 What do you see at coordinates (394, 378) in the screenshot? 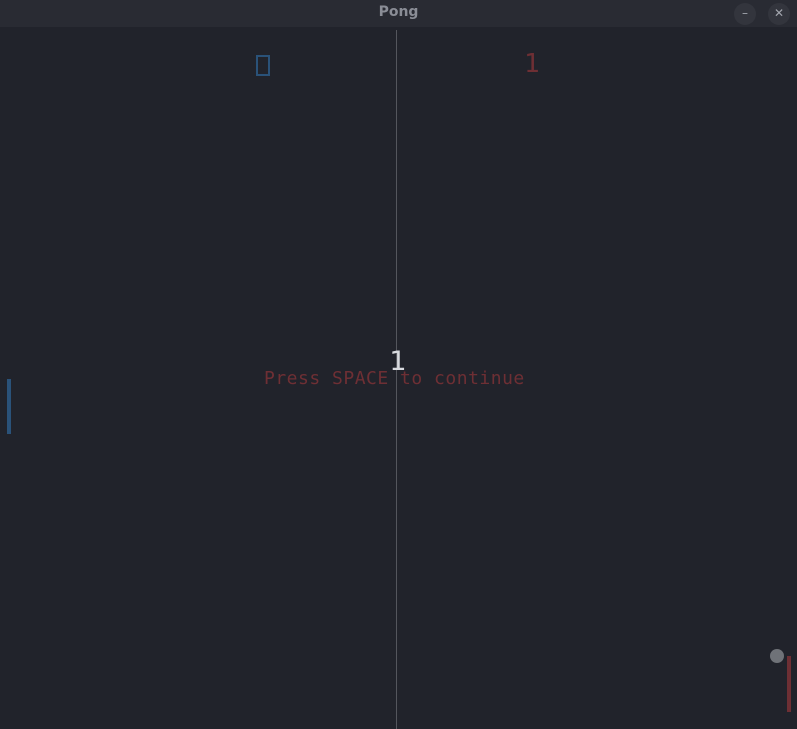
I see `continue-prompt: Press SPACE to continue` at bounding box center [394, 378].